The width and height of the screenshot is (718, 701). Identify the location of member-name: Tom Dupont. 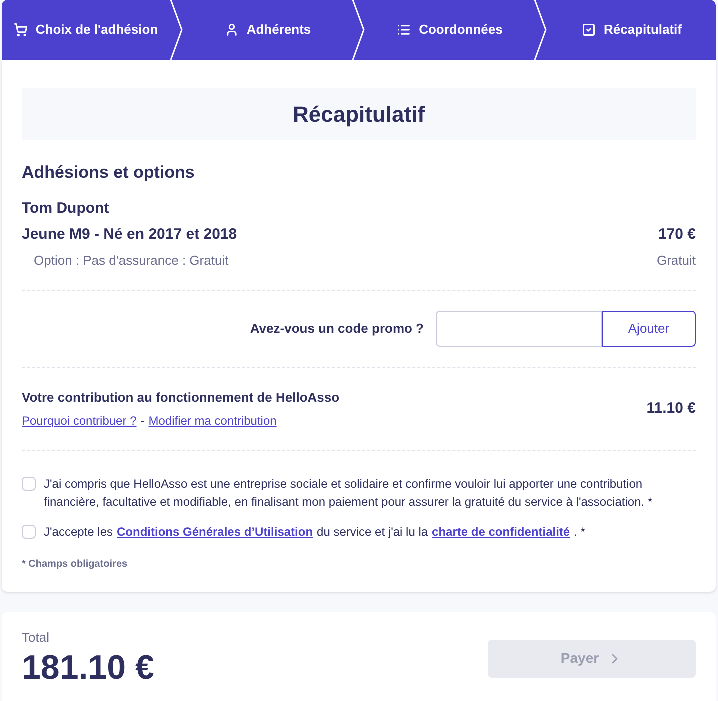
(66, 208).